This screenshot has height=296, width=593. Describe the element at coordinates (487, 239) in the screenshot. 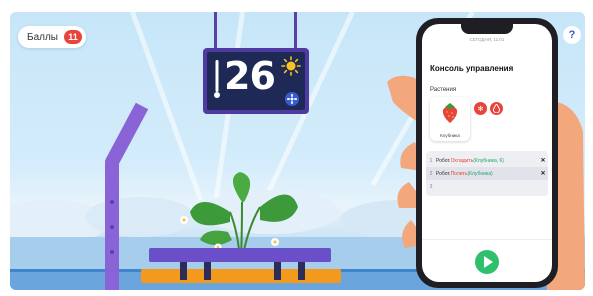

I see `footer-divider` at that location.